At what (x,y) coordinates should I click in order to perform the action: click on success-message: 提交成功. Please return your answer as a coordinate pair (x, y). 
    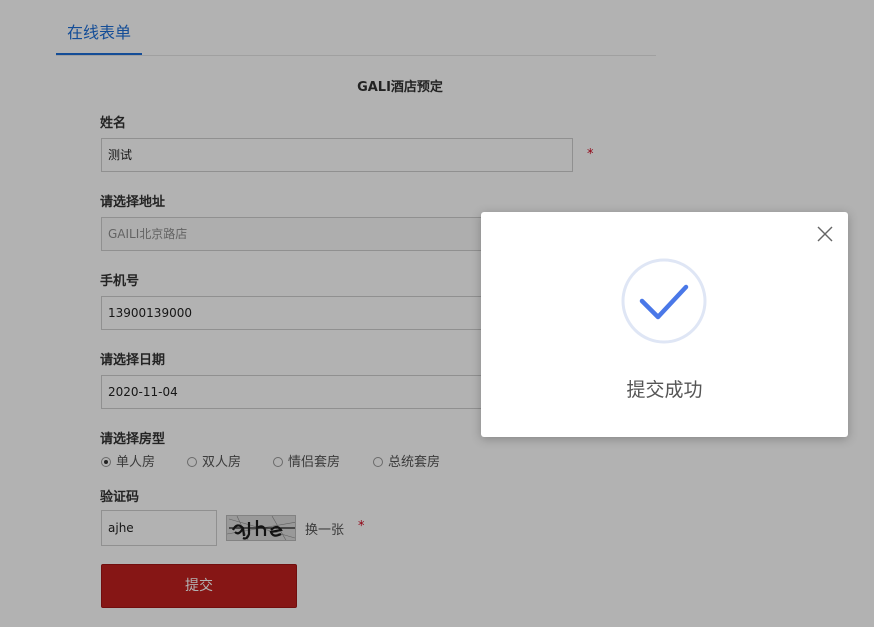
    Looking at the image, I should click on (664, 390).